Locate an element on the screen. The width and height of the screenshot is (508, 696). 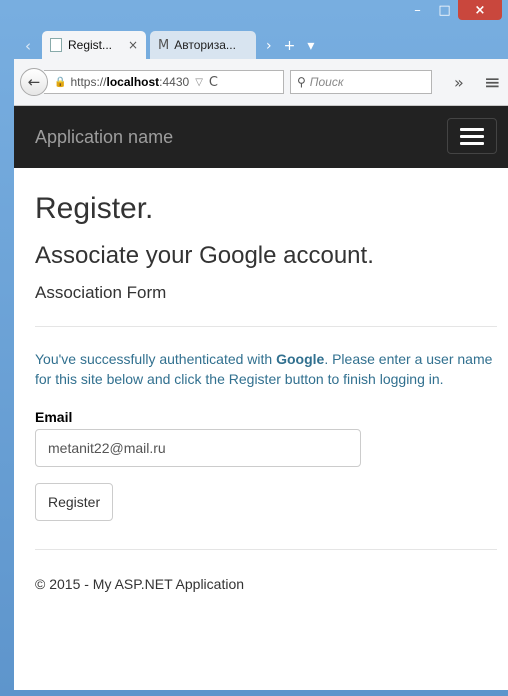
brand-link: Application name is located at coordinates (104, 137).